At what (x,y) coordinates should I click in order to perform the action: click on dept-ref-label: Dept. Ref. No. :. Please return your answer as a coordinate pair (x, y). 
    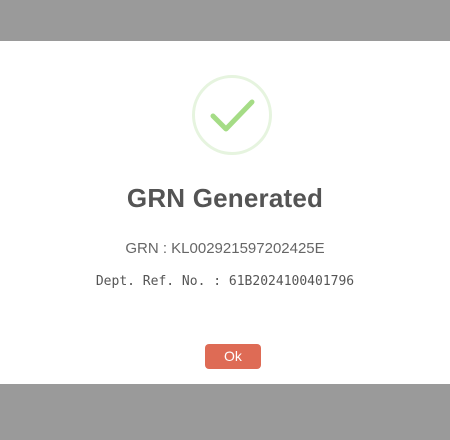
    Looking at the image, I should click on (158, 281).